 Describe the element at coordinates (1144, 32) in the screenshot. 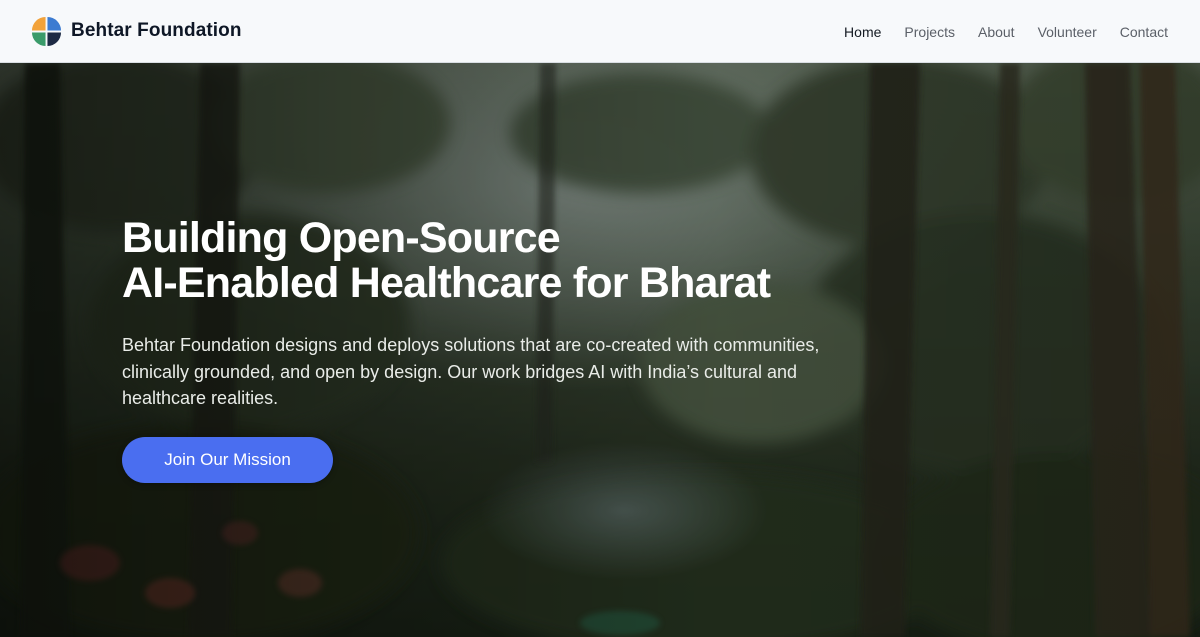

I see `nav-contact: Contact` at that location.